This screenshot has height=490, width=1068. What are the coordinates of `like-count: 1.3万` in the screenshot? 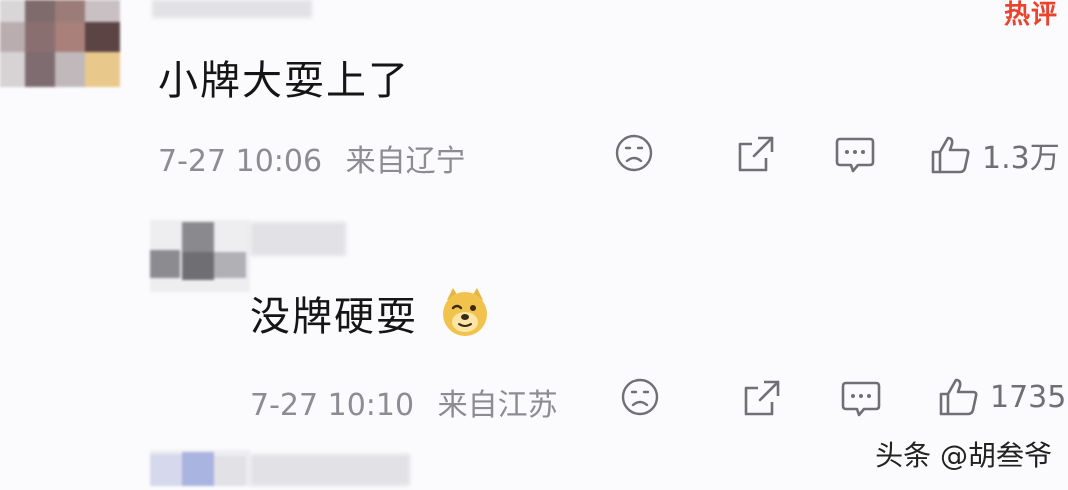 It's located at (1021, 158).